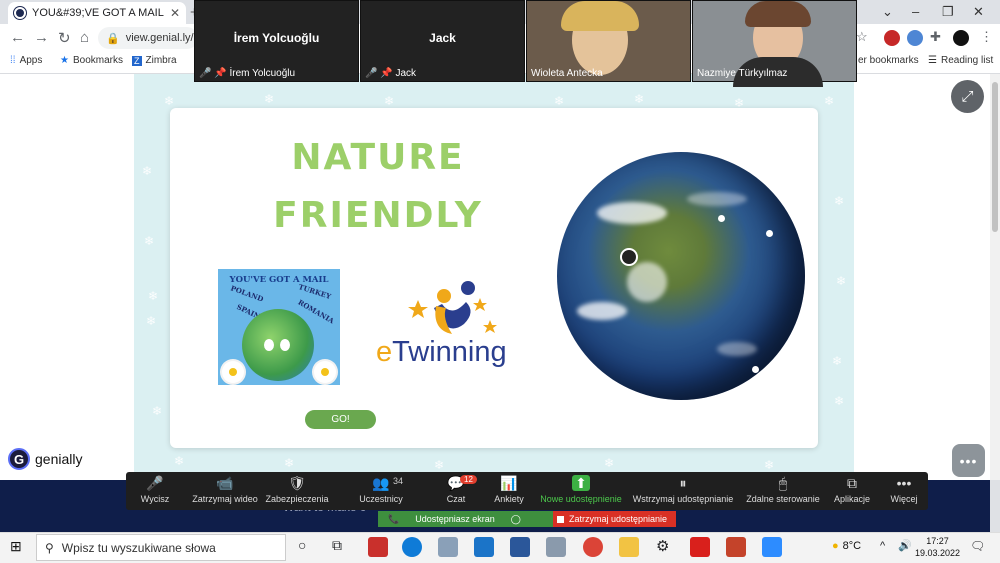  What do you see at coordinates (629, 257) in the screenshot?
I see `genially-cursor-icon` at bounding box center [629, 257].